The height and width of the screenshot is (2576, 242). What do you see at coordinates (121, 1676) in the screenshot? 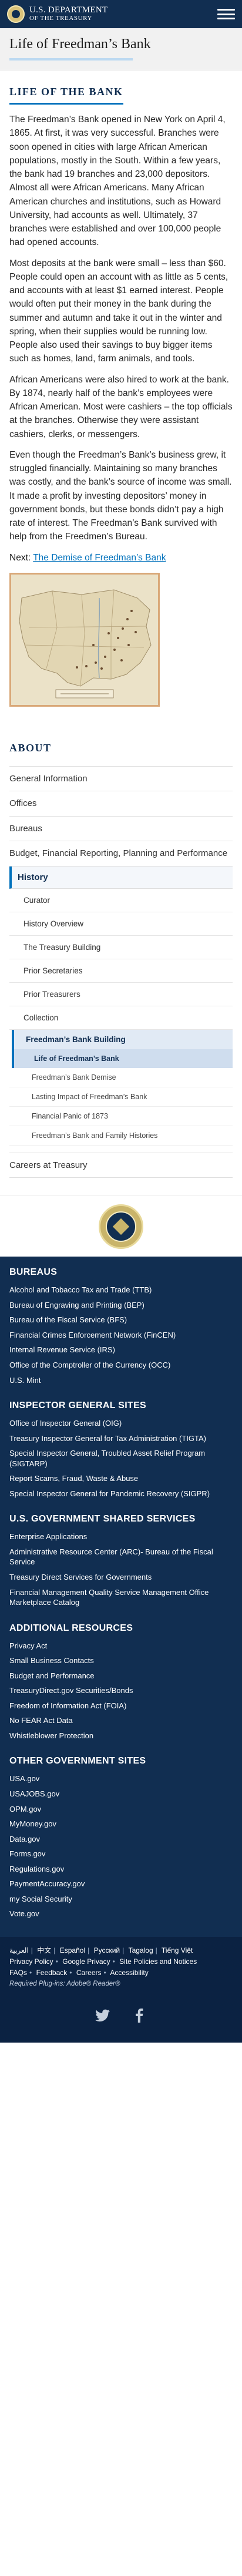
I see `footer-link: Budget and Performance` at bounding box center [121, 1676].